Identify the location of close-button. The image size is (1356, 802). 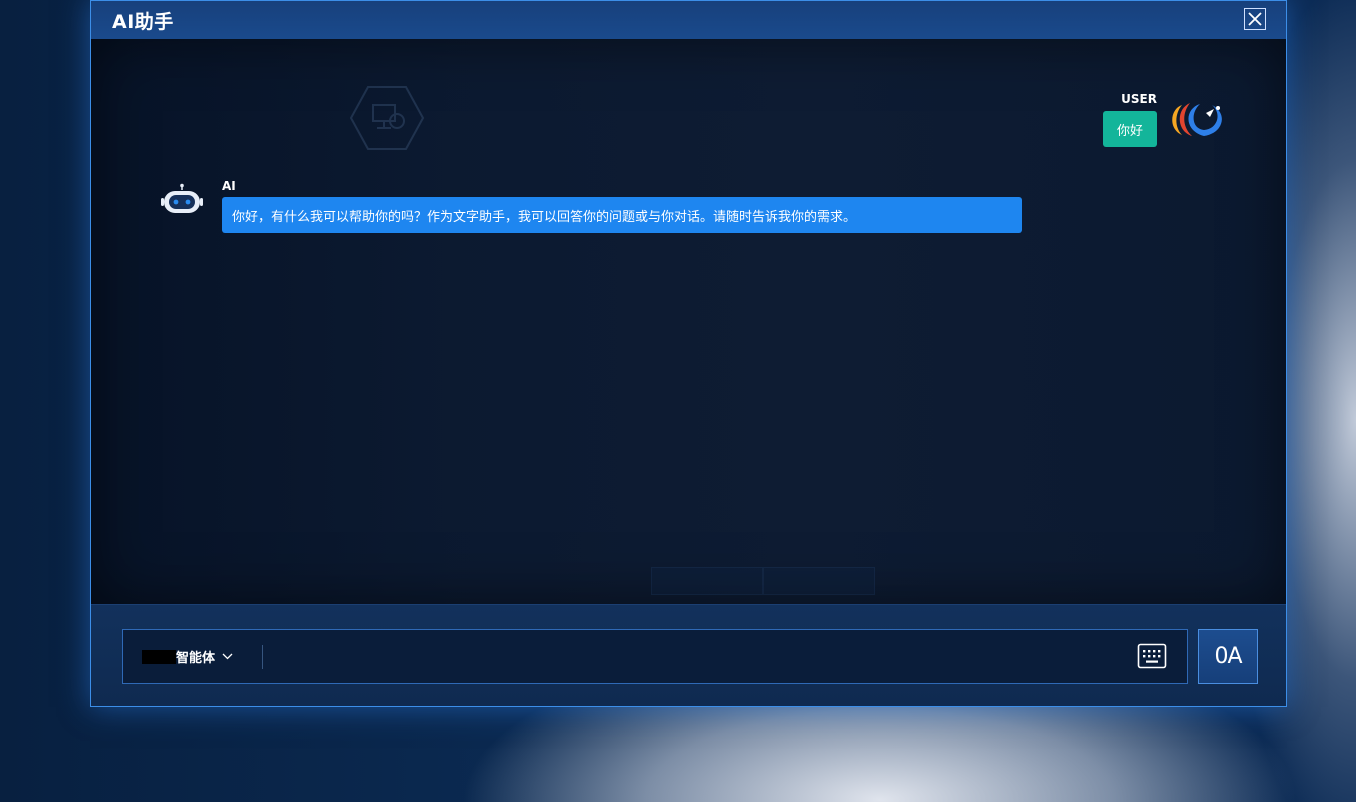
(1255, 19).